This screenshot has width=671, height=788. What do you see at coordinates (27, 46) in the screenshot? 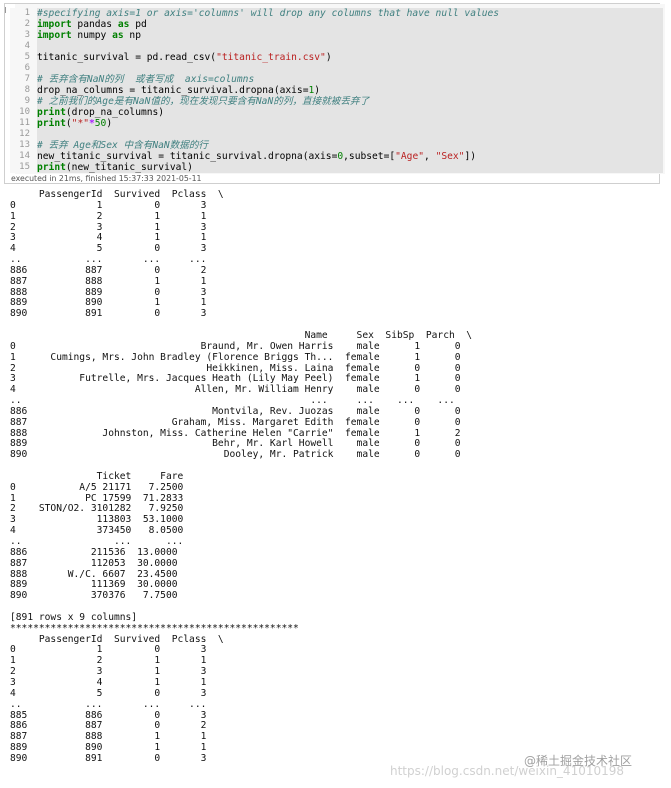
I see `line-number: 4` at bounding box center [27, 46].